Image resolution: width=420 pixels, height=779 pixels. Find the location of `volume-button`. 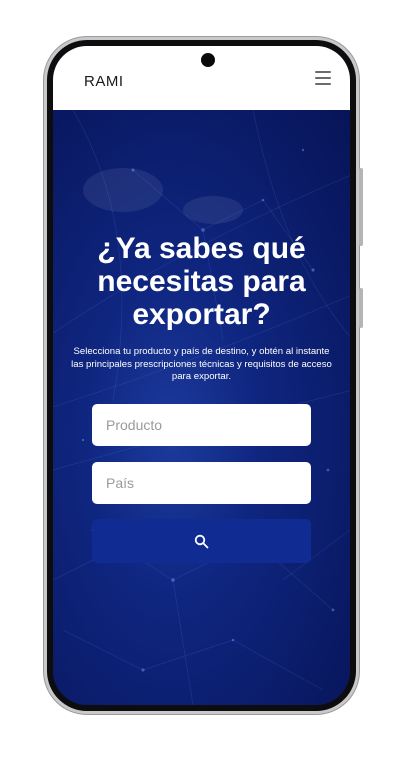

volume-button is located at coordinates (361, 207).